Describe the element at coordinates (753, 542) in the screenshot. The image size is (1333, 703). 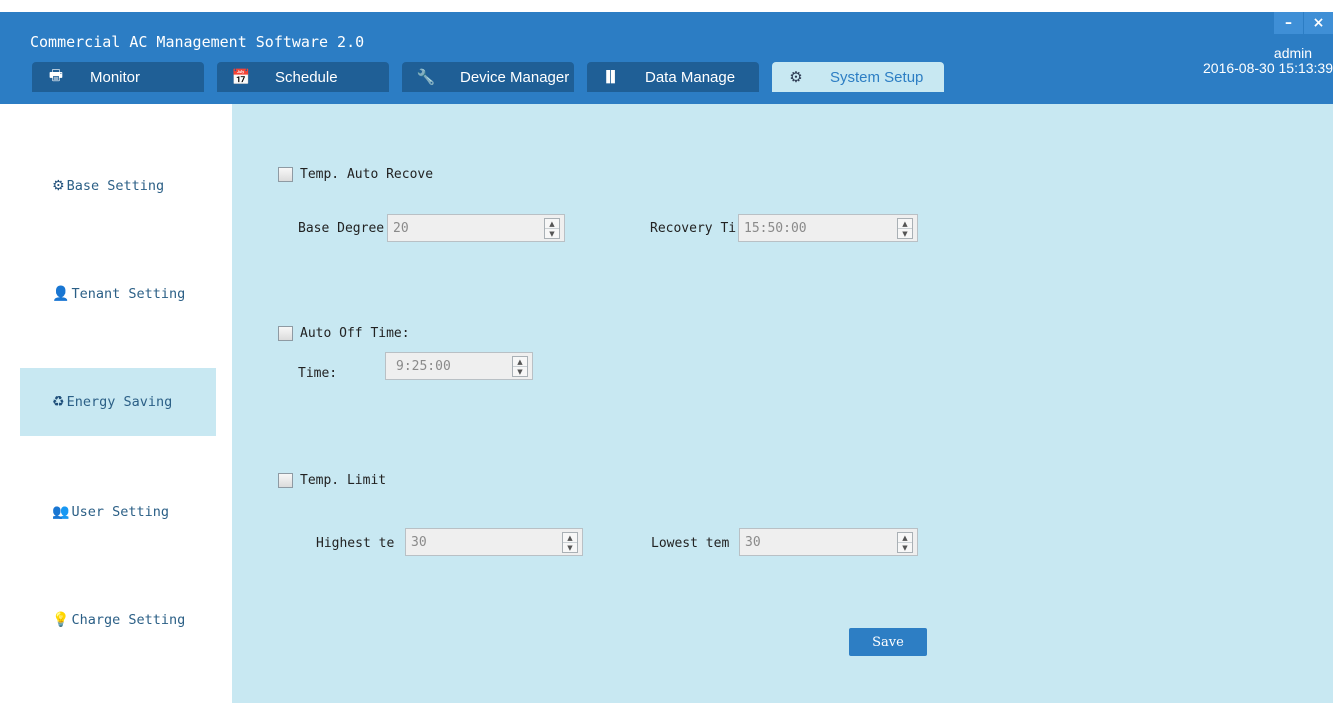
I see `lowest-temp-value: 30` at that location.